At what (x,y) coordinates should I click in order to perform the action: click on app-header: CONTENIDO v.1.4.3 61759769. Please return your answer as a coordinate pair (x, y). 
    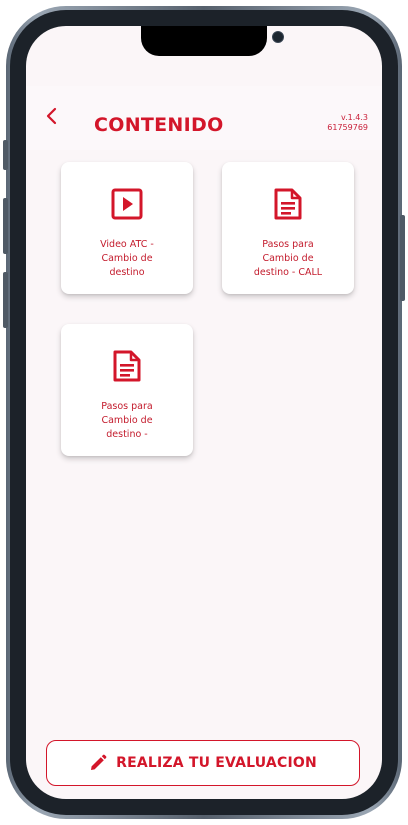
    Looking at the image, I should click on (204, 118).